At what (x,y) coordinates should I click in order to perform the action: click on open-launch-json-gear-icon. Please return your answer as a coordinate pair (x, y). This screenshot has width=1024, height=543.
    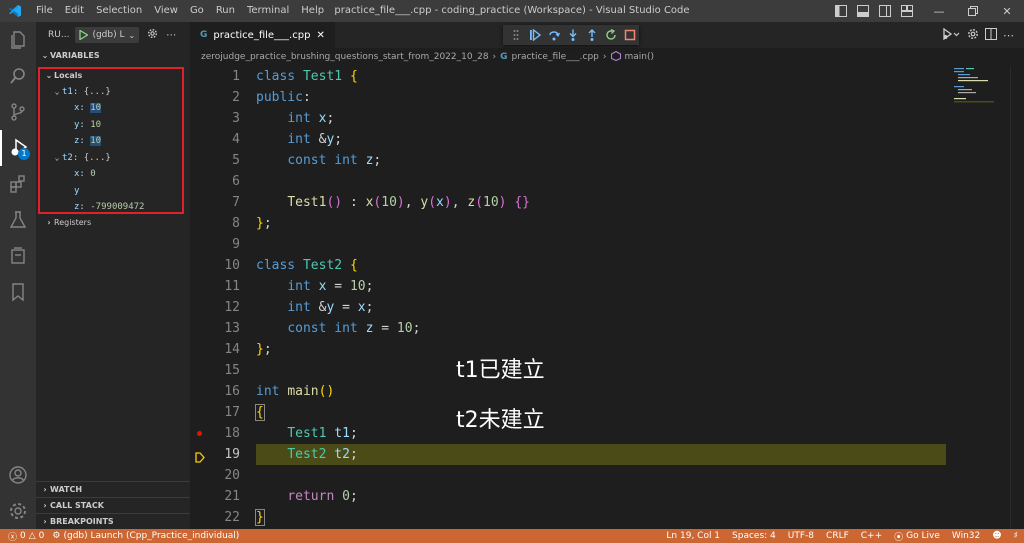
    Looking at the image, I should click on (152, 35).